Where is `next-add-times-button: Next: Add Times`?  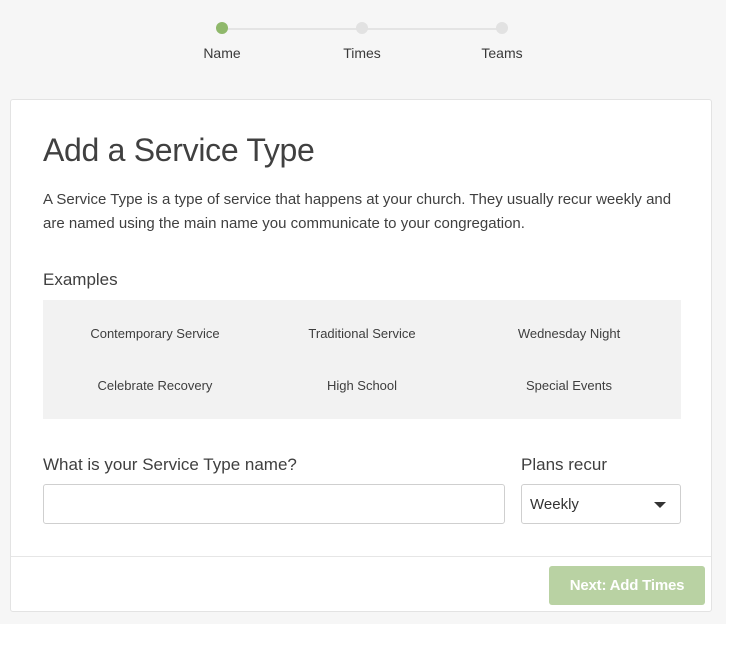
next-add-times-button: Next: Add Times is located at coordinates (627, 585).